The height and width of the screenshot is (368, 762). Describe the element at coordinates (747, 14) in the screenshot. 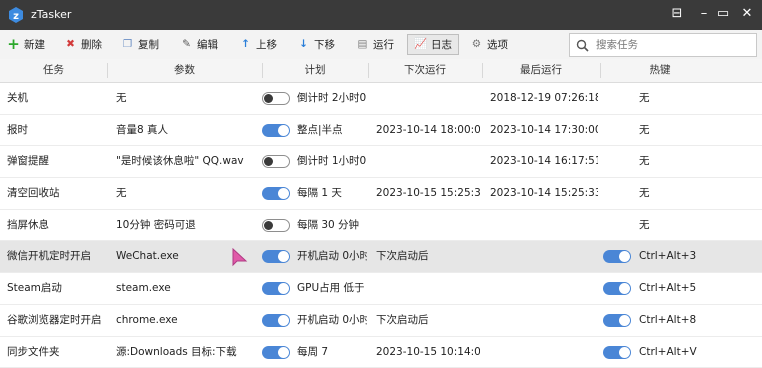

I see `close-button: ✕` at that location.